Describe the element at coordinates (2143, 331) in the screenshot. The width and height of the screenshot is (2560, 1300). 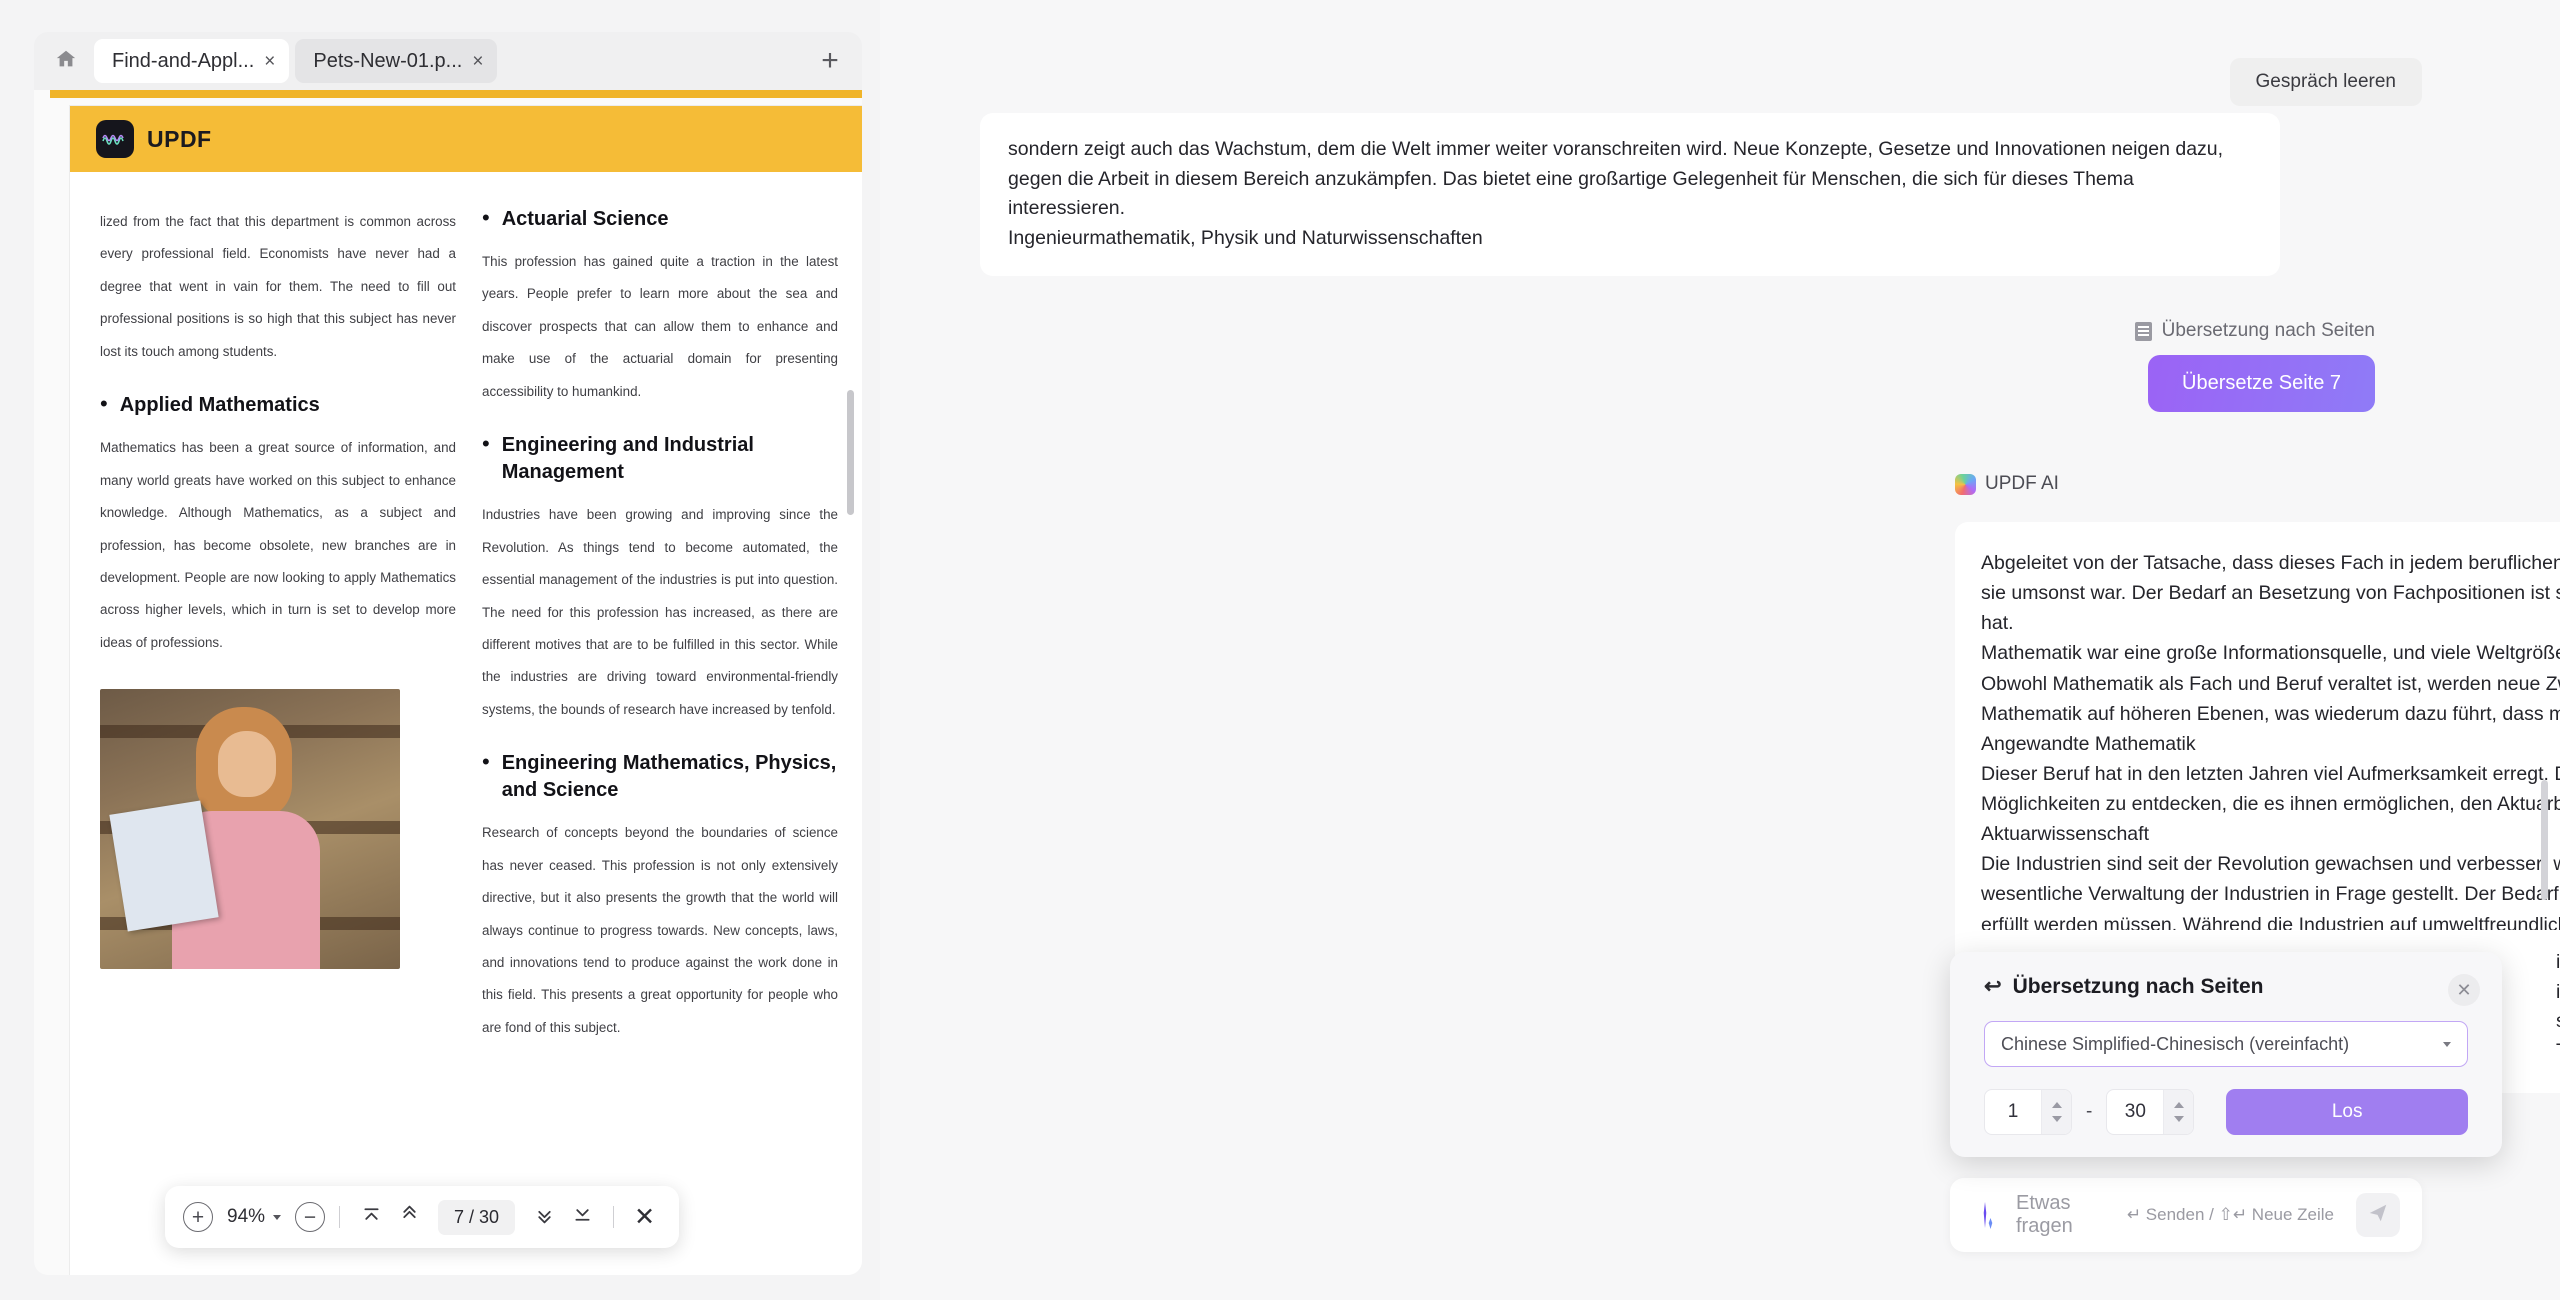
I see `document-lines-icon` at that location.